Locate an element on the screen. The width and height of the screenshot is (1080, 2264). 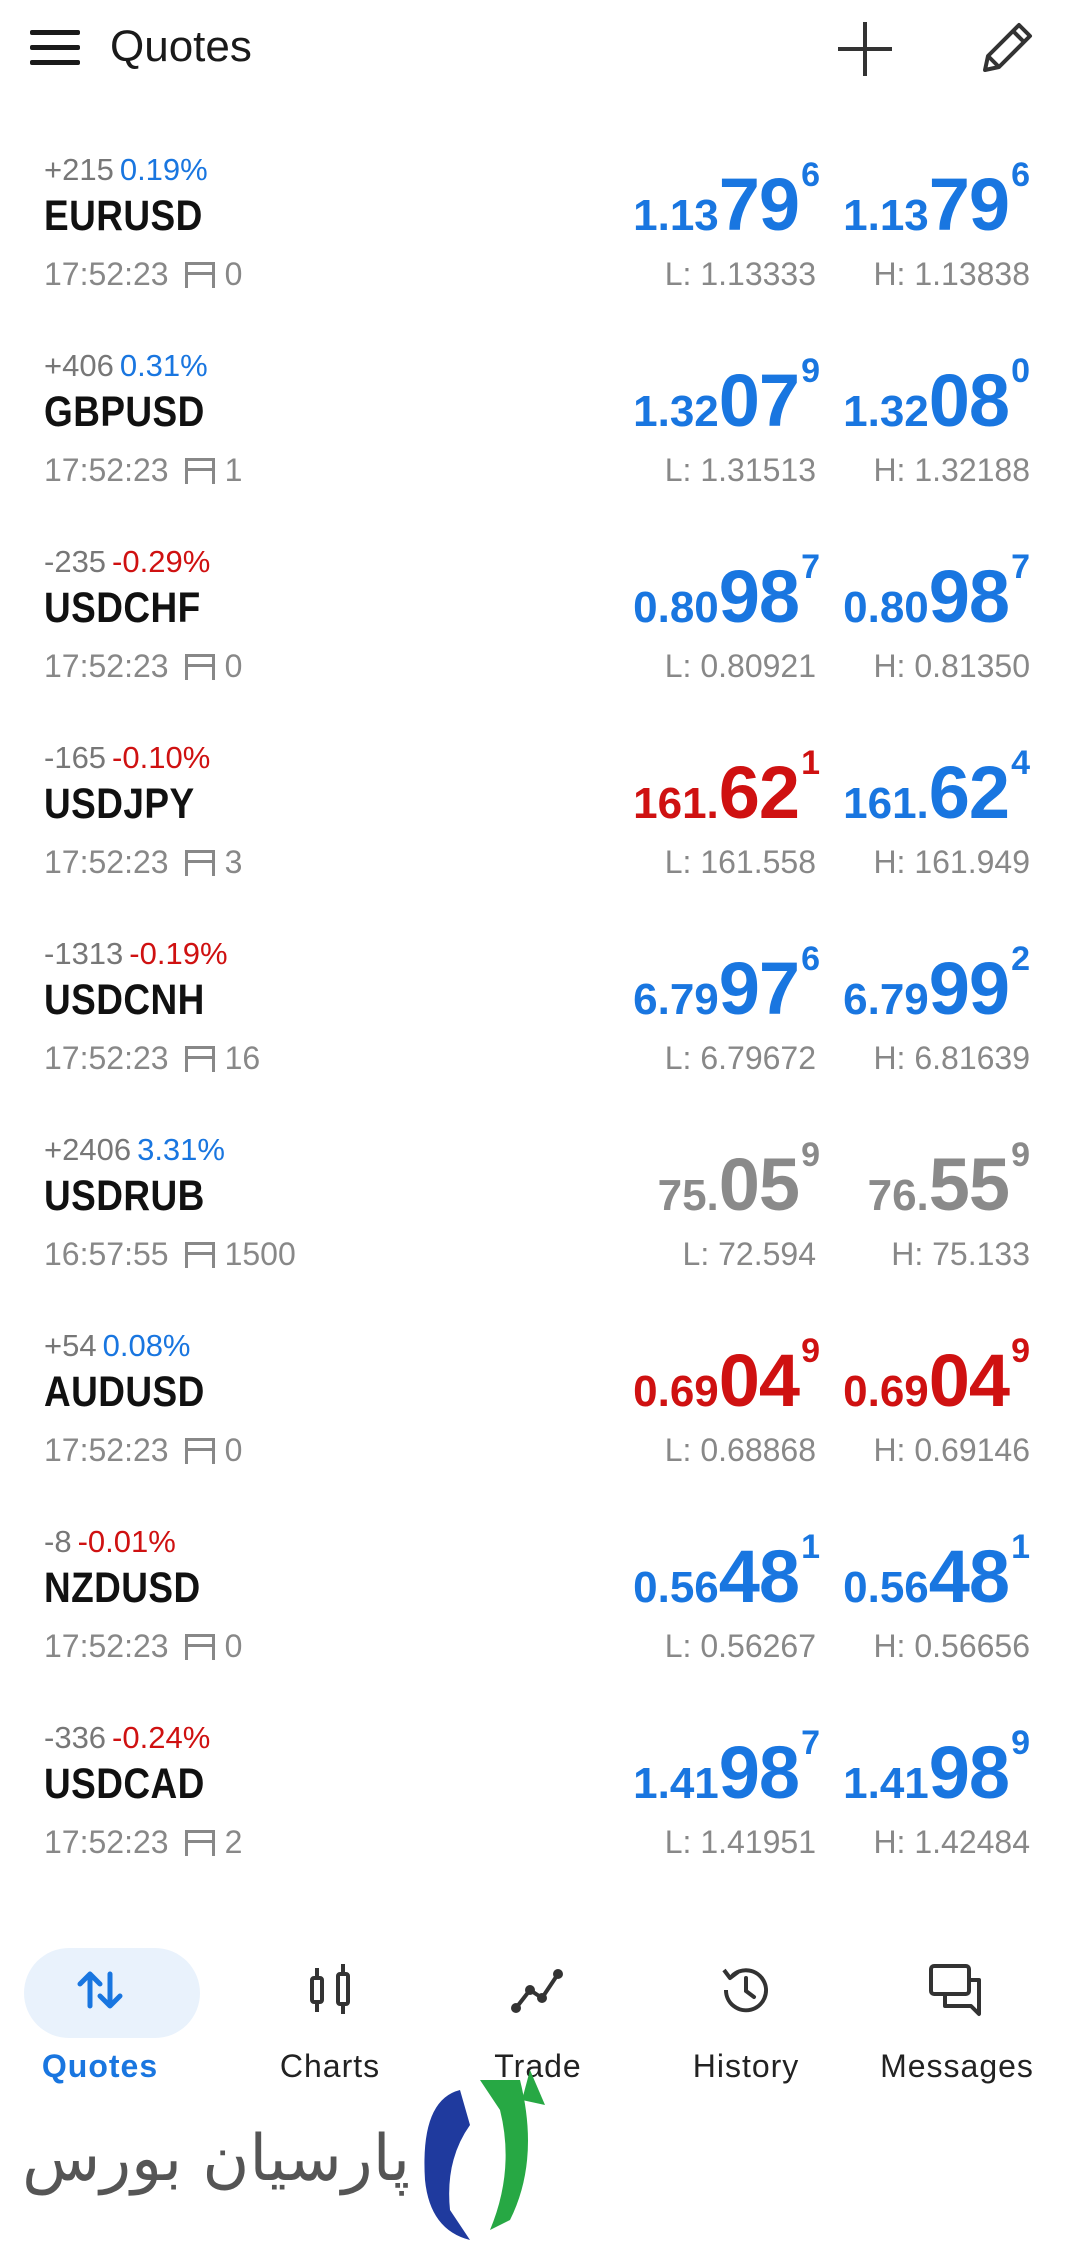
spread-value: 2 is located at coordinates (233, 1842).